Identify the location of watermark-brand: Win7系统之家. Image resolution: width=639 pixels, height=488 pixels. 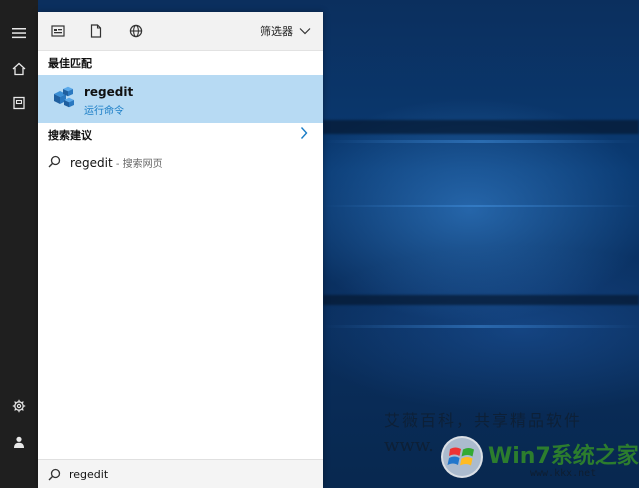
(563, 456).